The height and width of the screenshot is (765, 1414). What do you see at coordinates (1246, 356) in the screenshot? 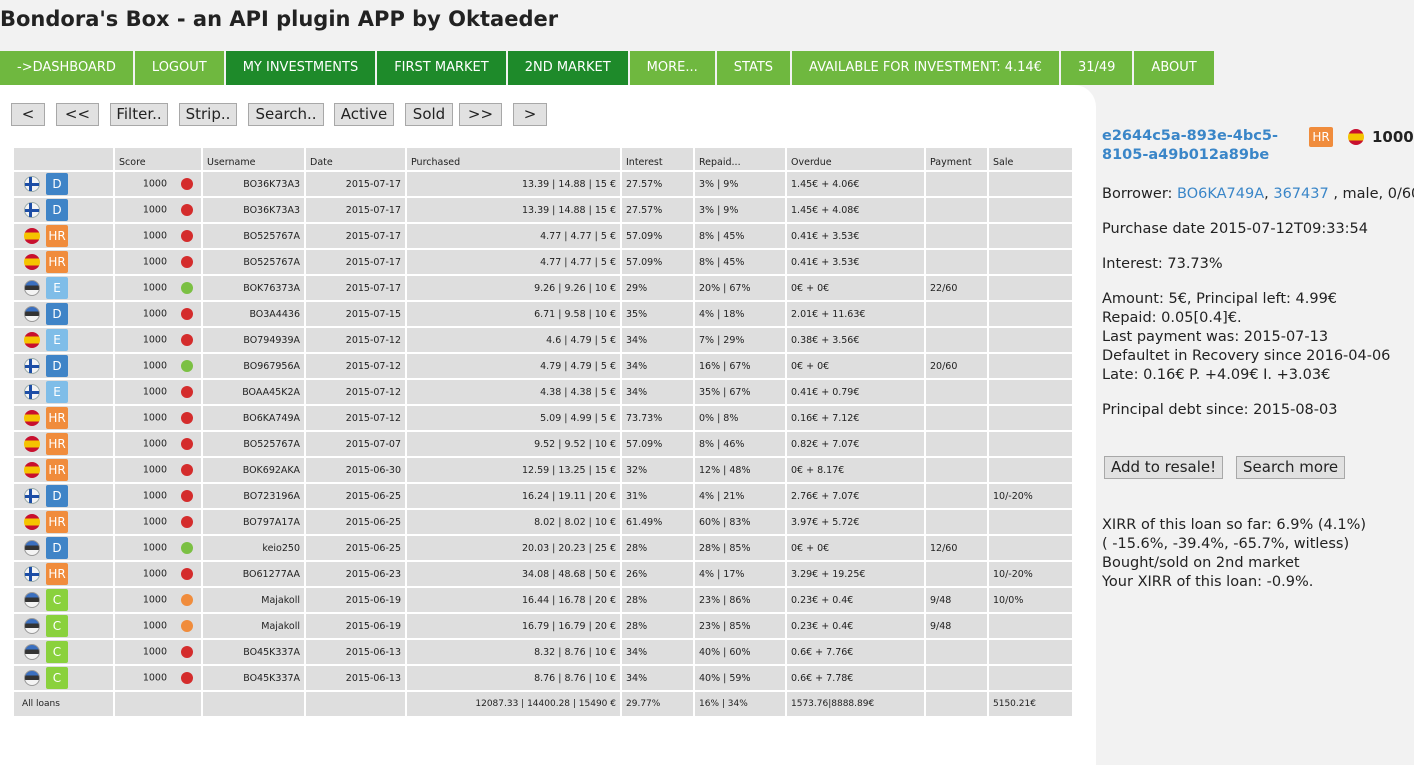
I see `default-status: Defaultet in Recovery since 2016-04-06` at bounding box center [1246, 356].